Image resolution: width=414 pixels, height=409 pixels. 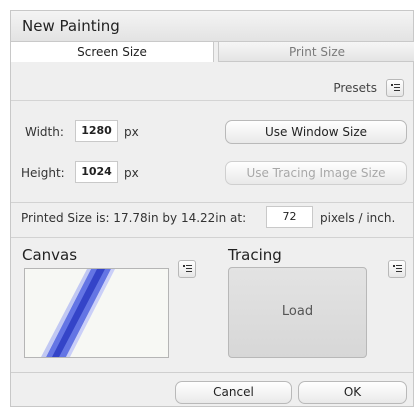 I want to click on use-window-size-button: Use Window Size, so click(x=316, y=132).